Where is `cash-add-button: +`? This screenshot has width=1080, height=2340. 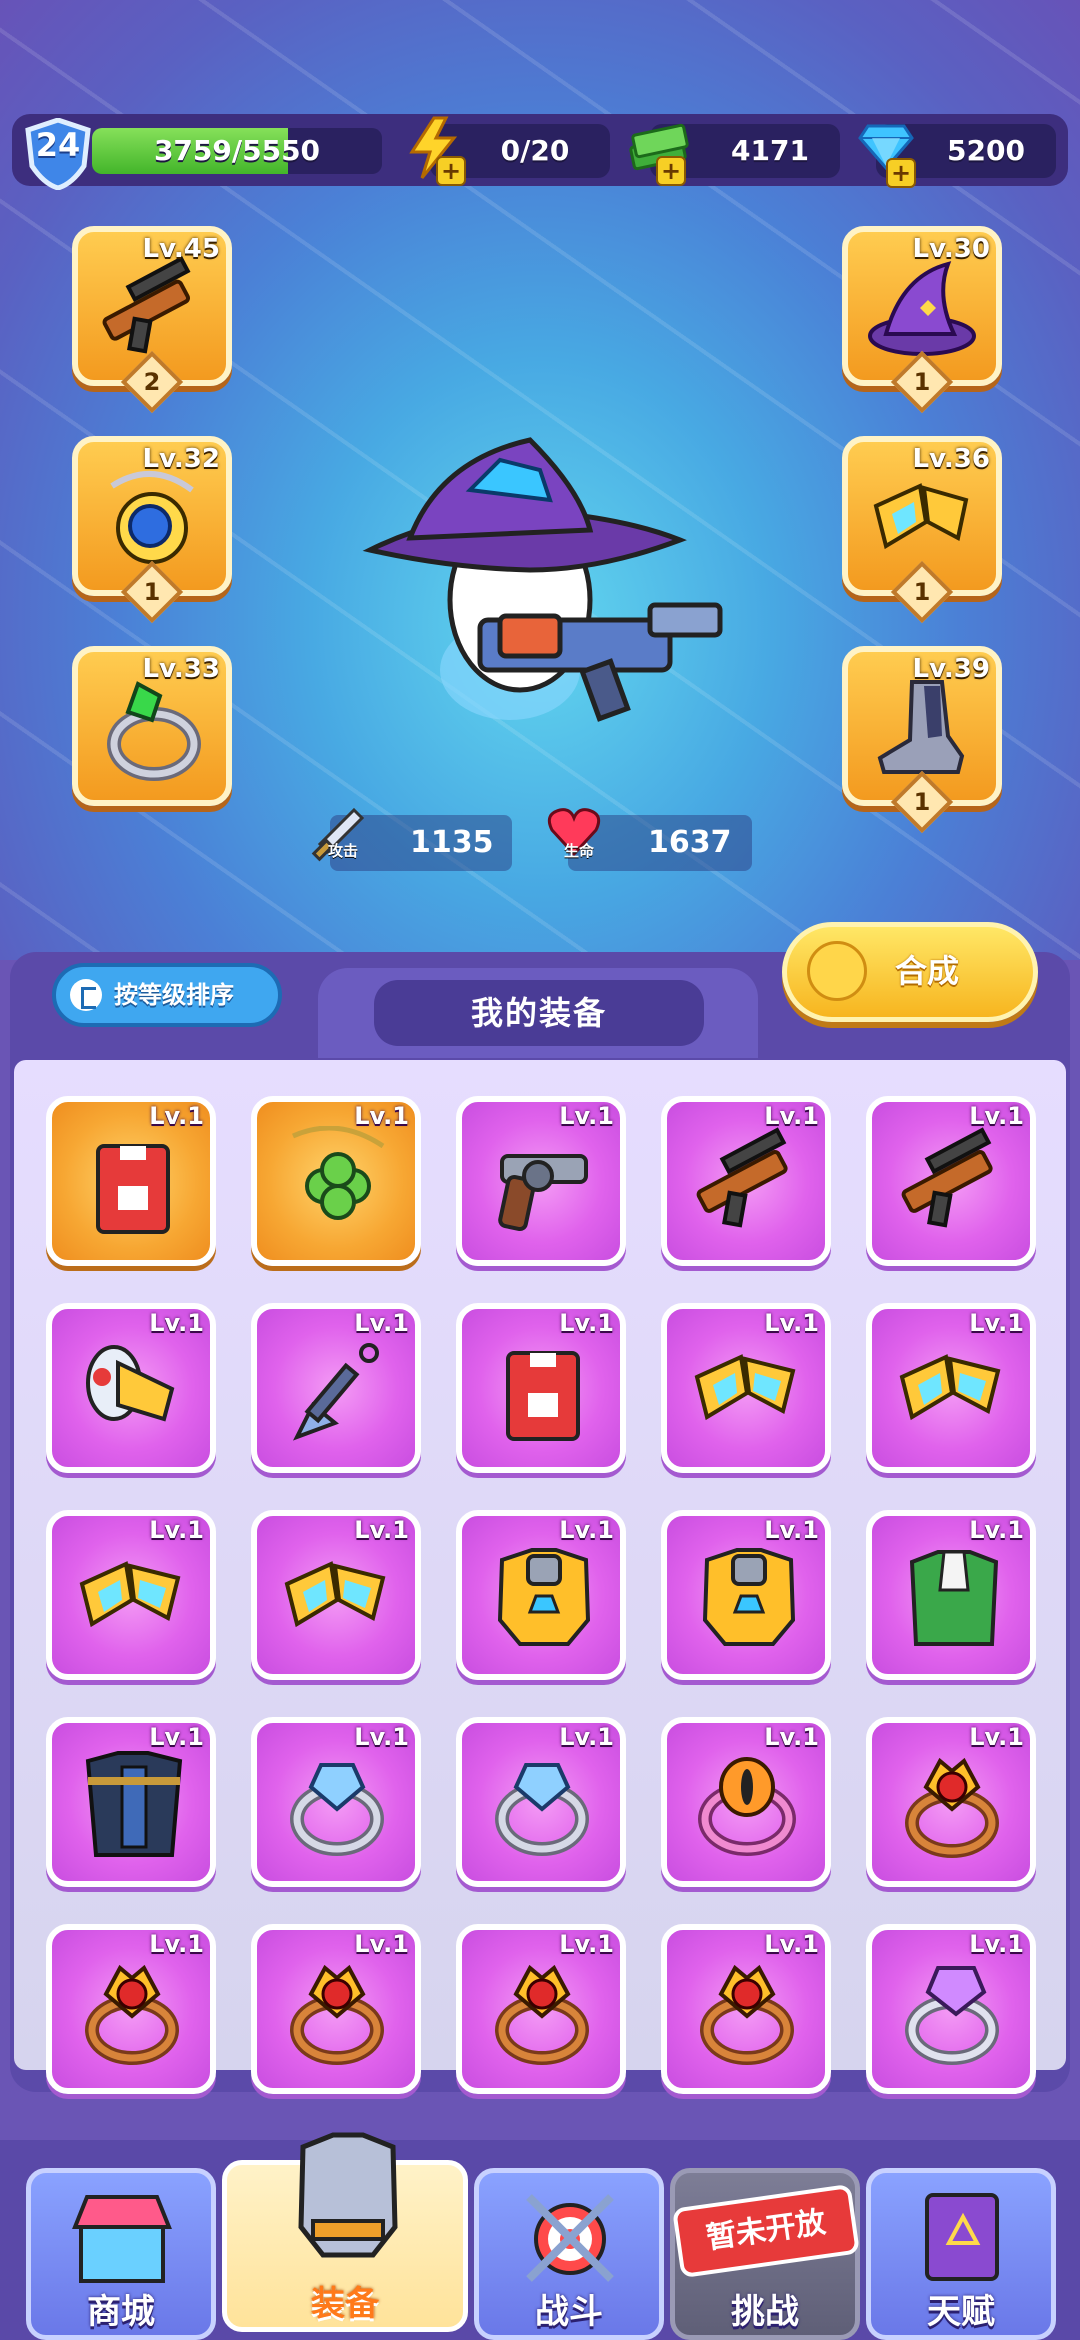
cash-add-button: + is located at coordinates (663, 151).